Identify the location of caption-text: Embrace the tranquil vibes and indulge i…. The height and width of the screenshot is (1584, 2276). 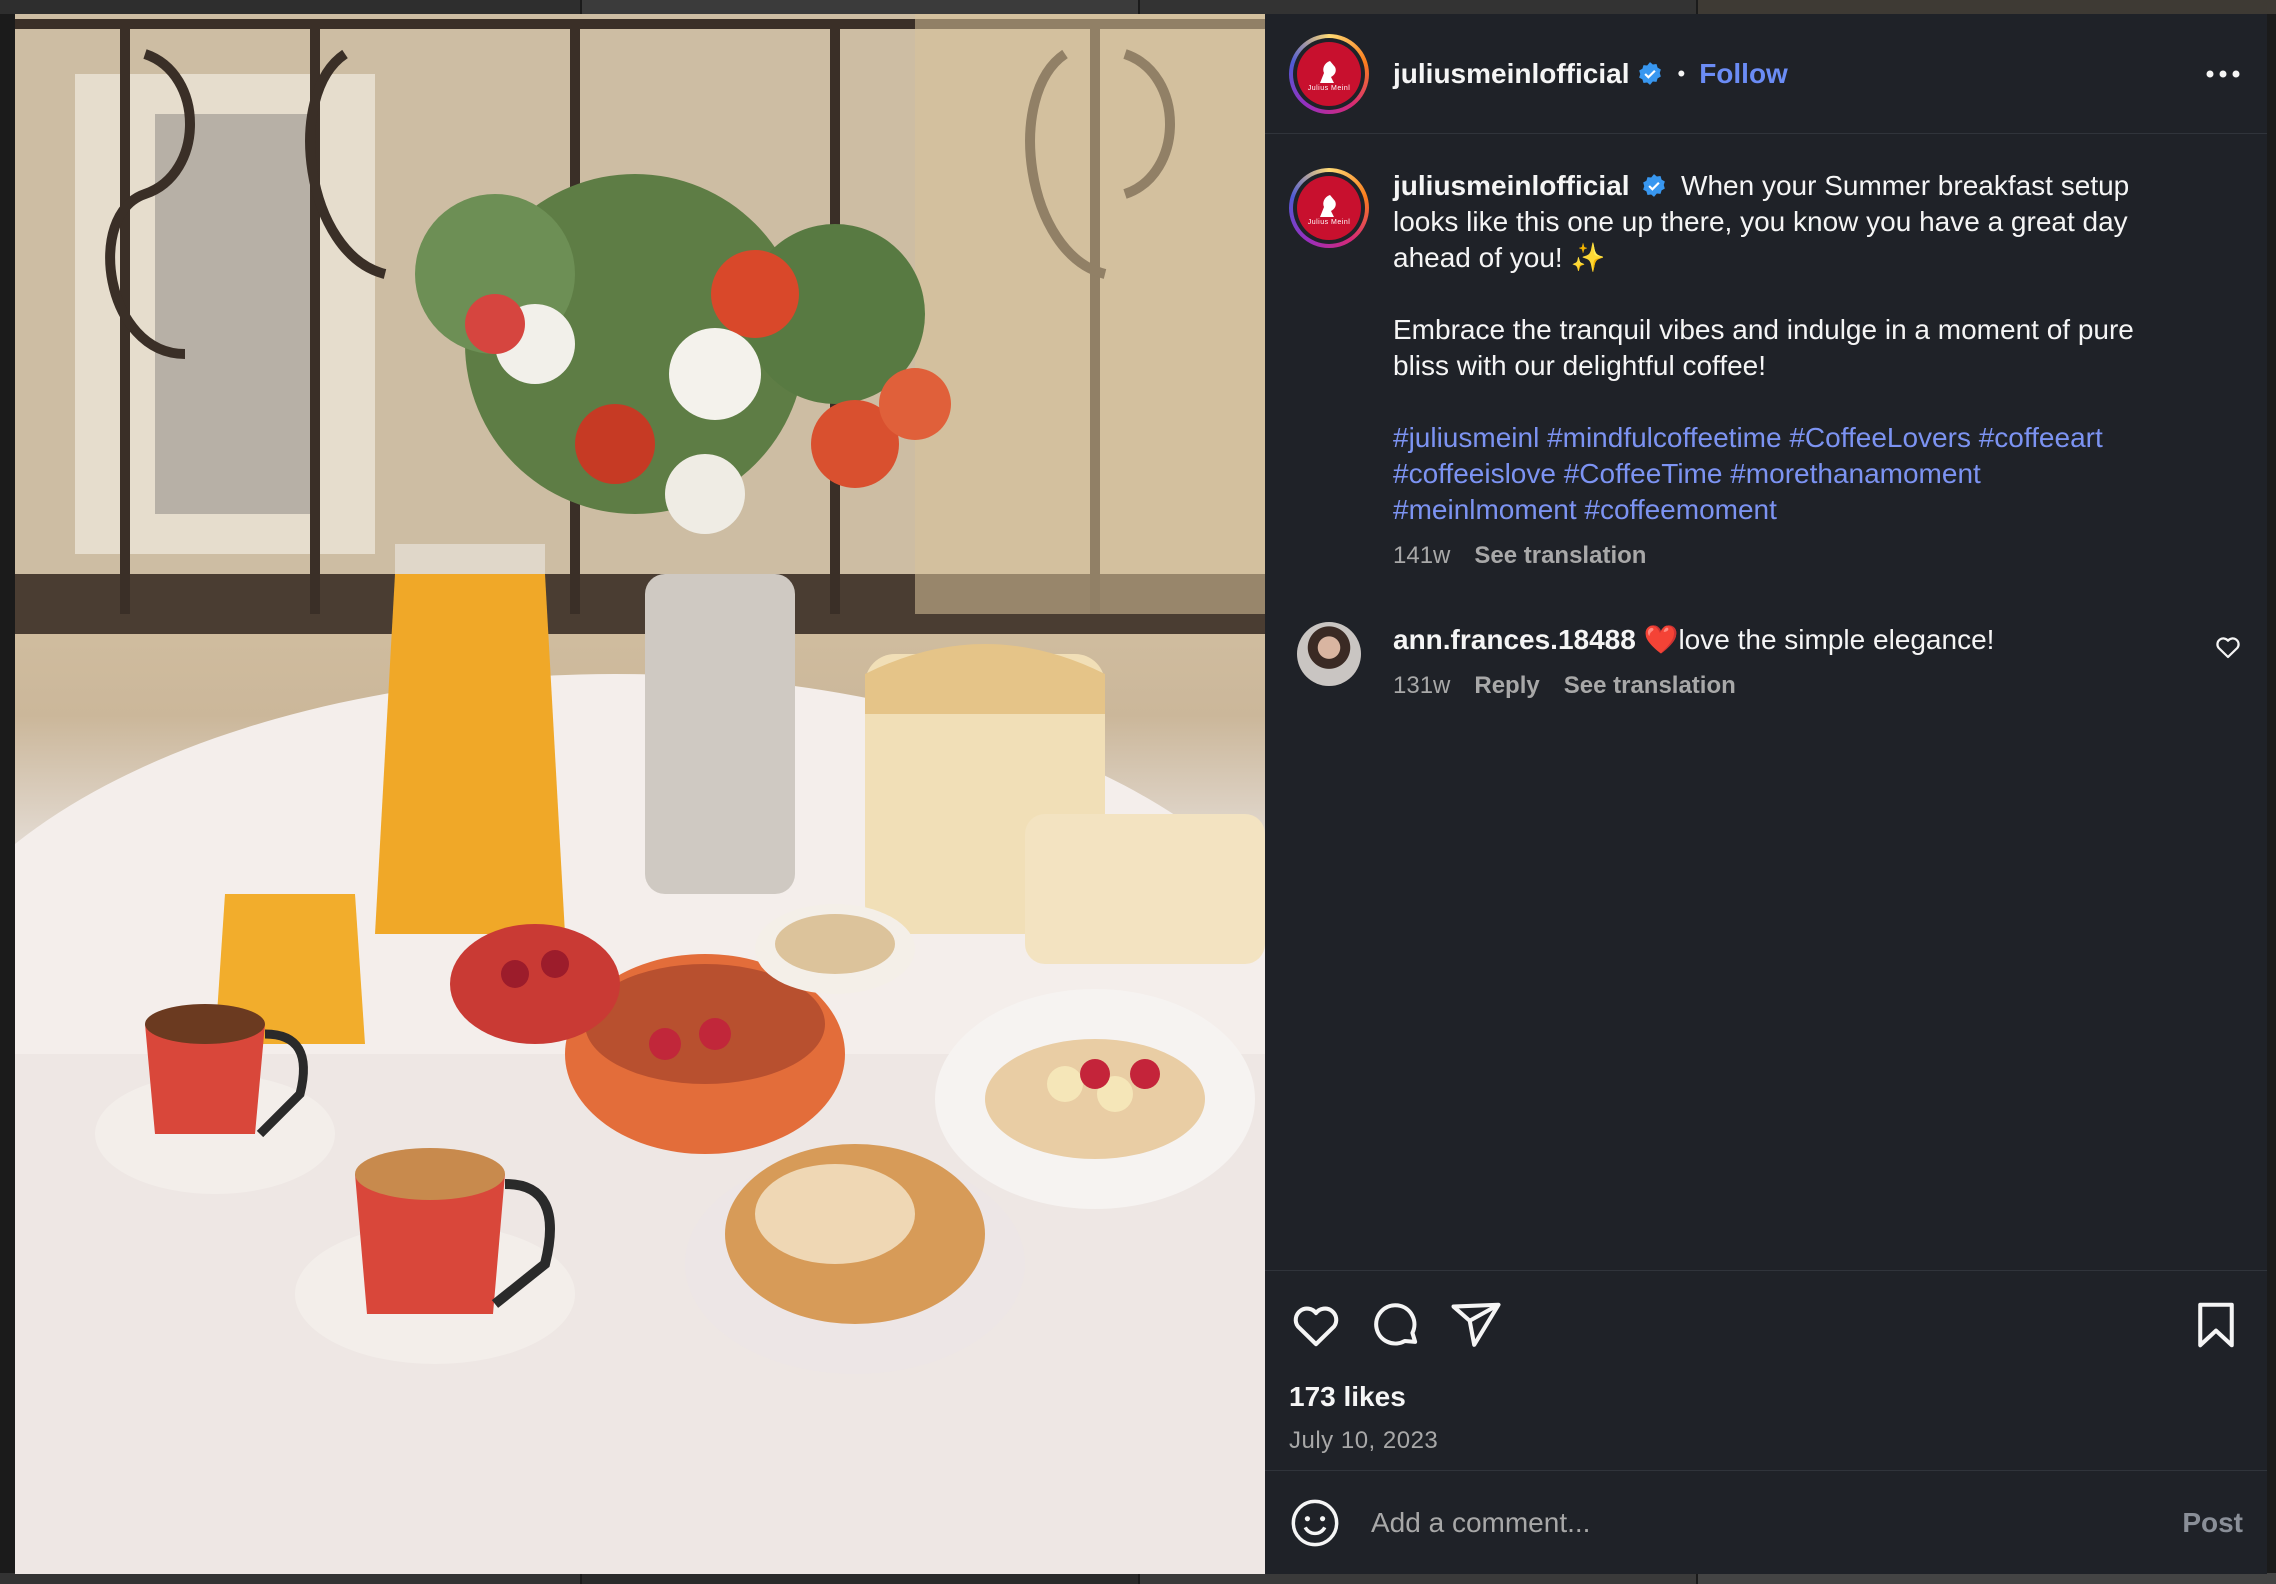
(1763, 329).